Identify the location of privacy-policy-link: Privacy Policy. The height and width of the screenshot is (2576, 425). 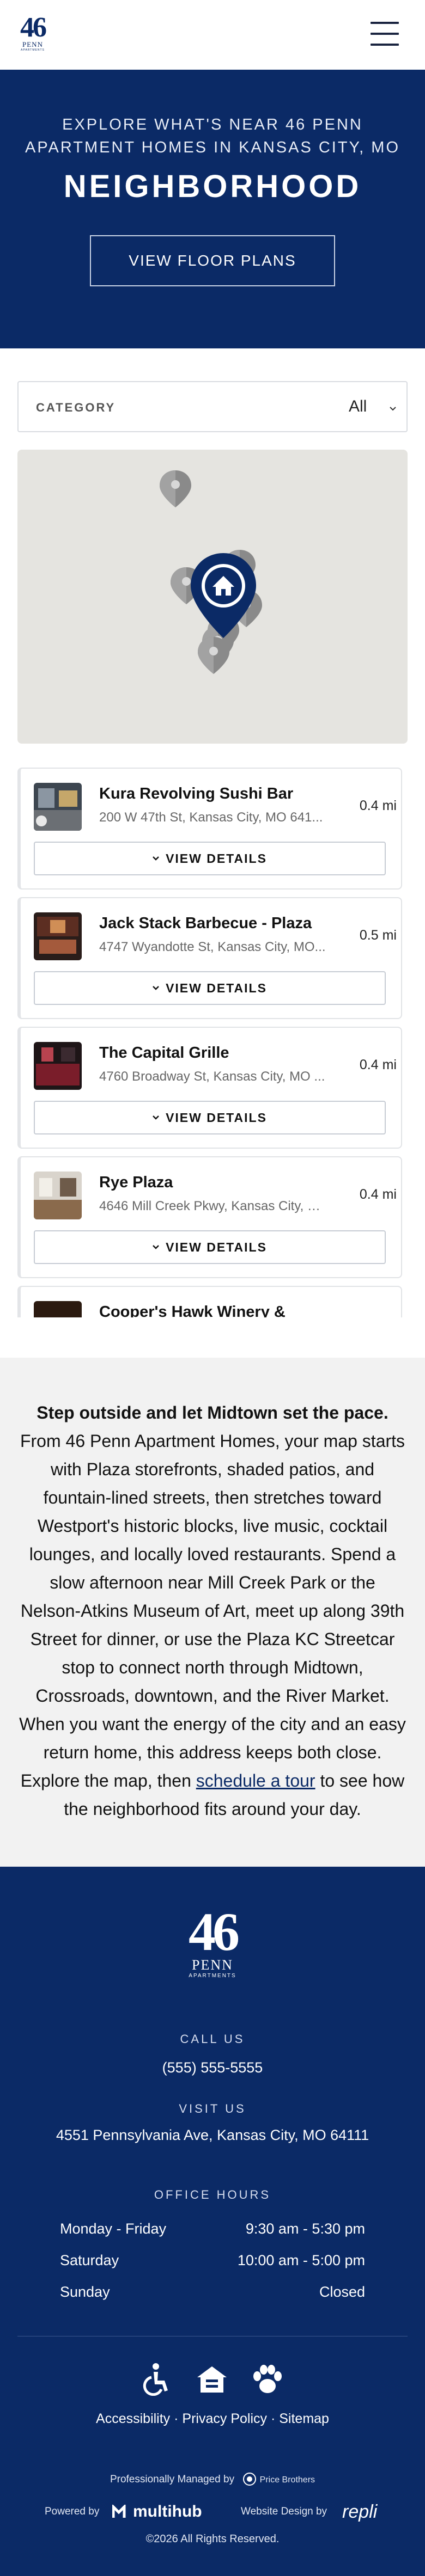
(224, 2418).